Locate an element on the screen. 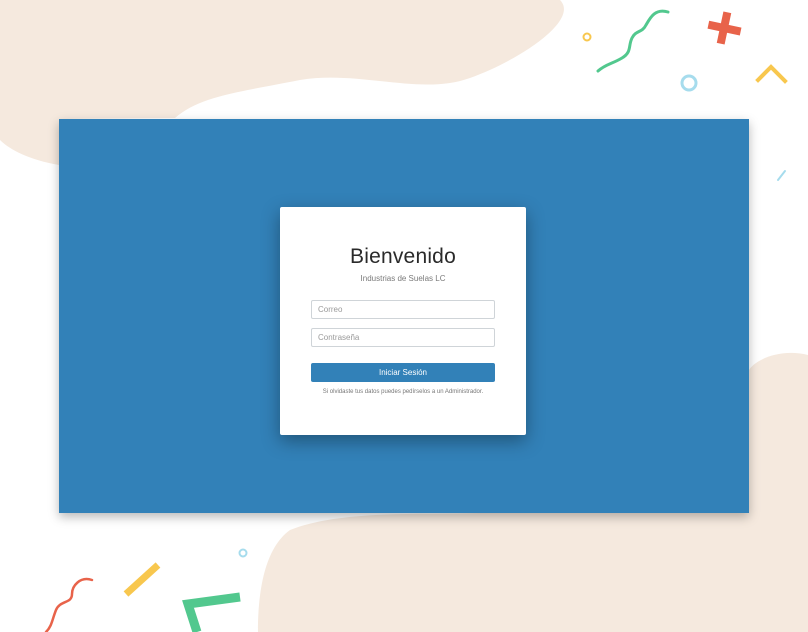 This screenshot has width=808, height=632. welcome-title: Bienvenido is located at coordinates (403, 256).